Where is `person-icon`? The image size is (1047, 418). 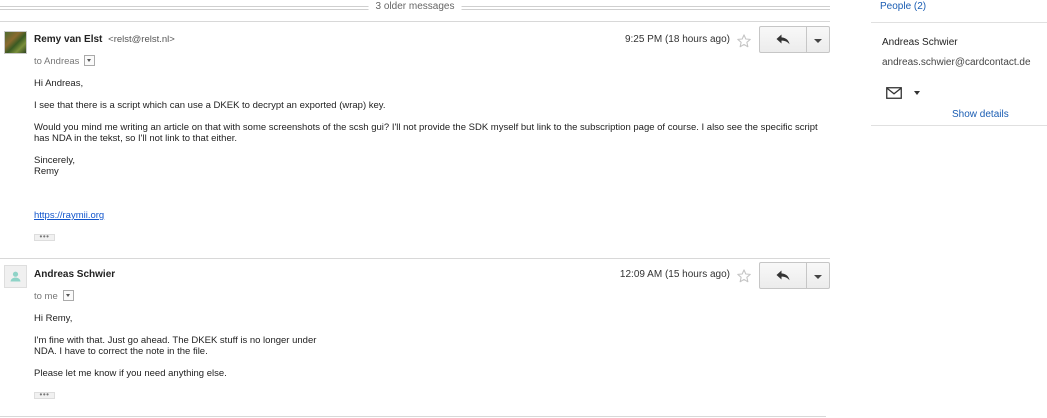 person-icon is located at coordinates (15, 276).